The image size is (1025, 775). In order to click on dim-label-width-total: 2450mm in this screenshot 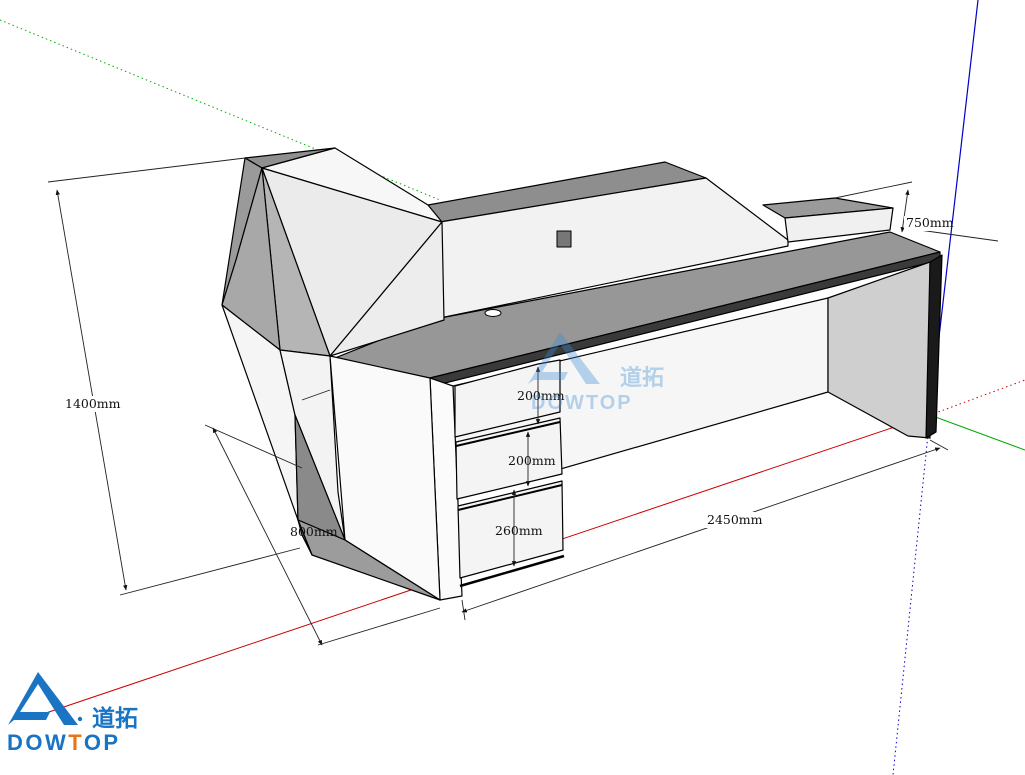, I will do `click(735, 519)`.